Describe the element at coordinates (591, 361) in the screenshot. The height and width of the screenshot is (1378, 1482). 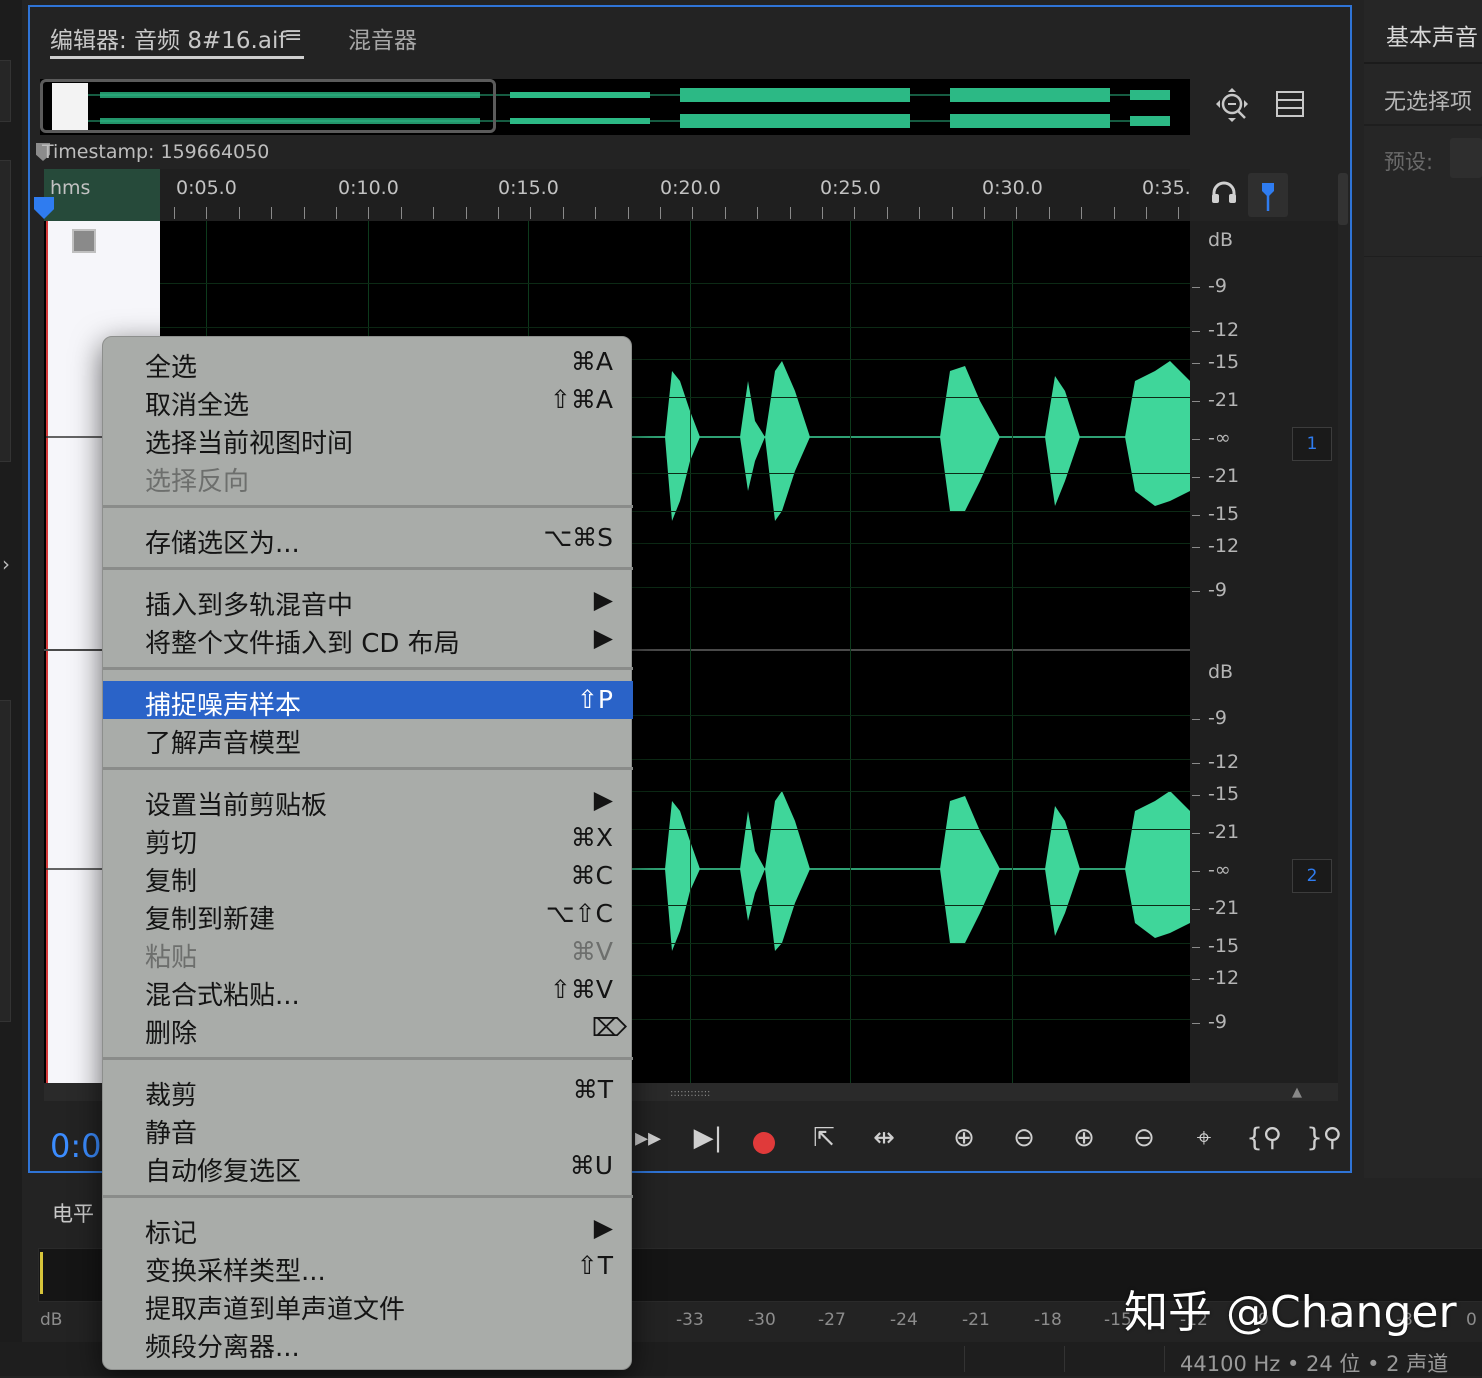
I see `menu-shortcut: ⌘A` at that location.